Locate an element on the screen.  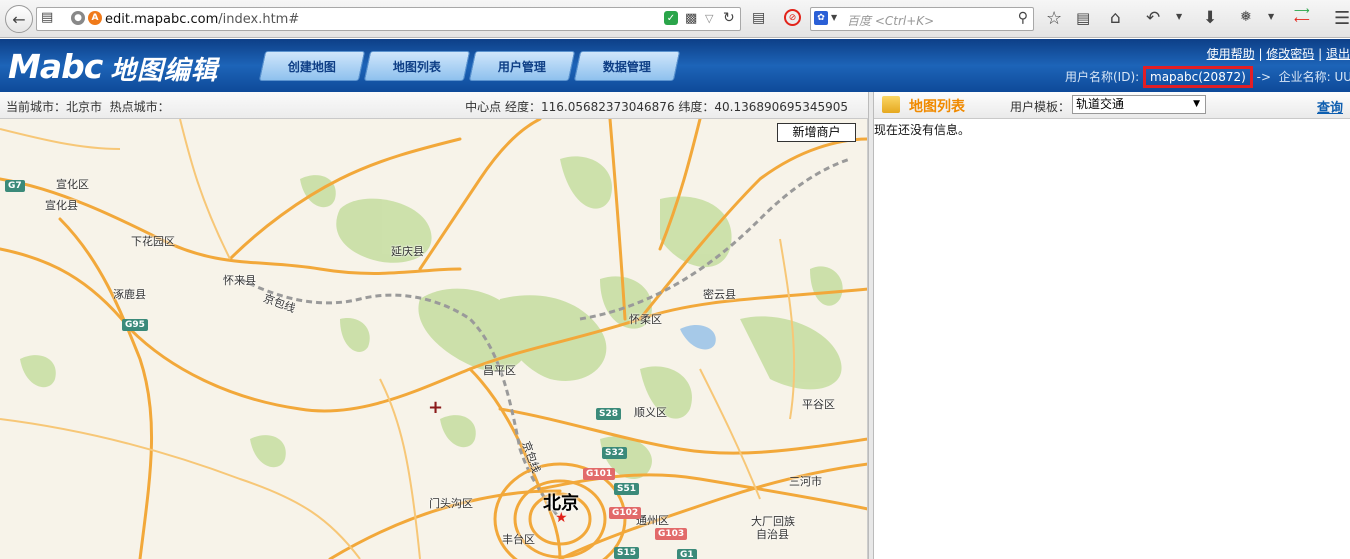
change-password-link: 修改密码 is located at coordinates (1290, 54).